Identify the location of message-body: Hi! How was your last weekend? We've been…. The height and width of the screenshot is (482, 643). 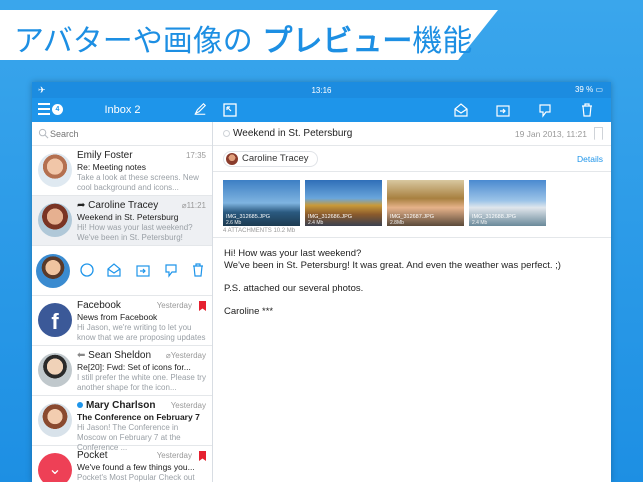
(412, 288).